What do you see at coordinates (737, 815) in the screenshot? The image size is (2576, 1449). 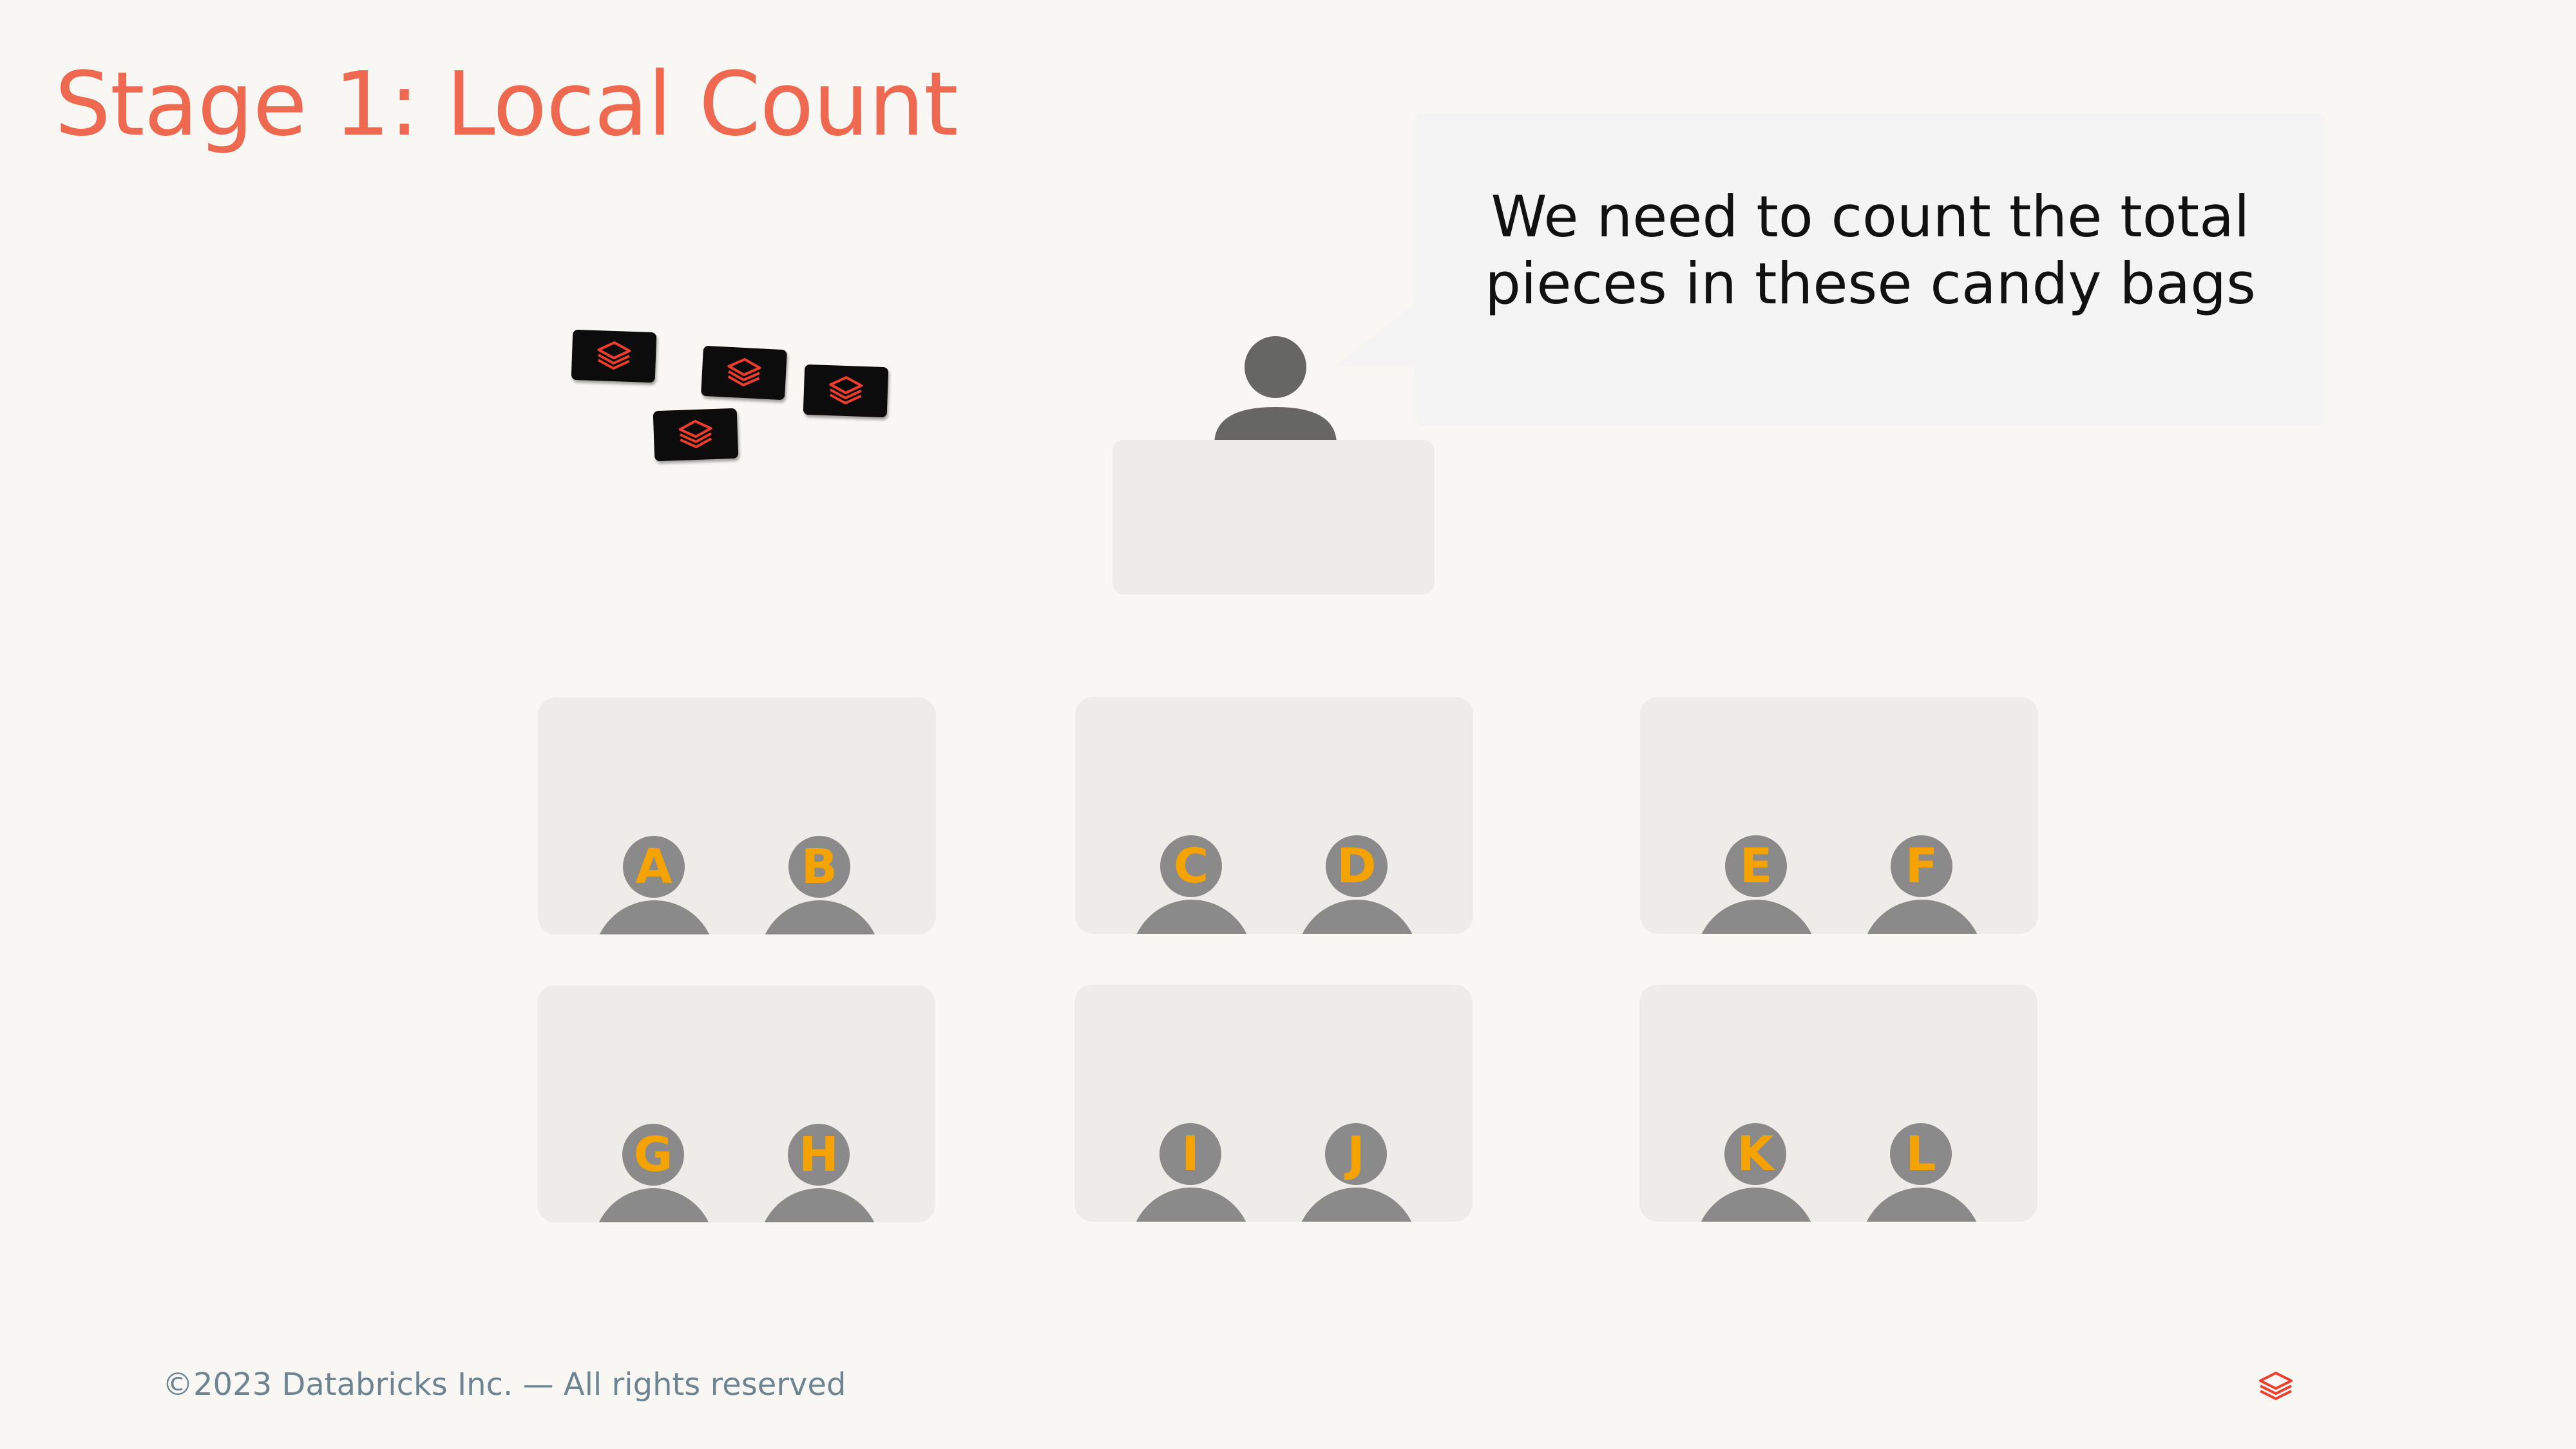 I see `desk-group: A B` at bounding box center [737, 815].